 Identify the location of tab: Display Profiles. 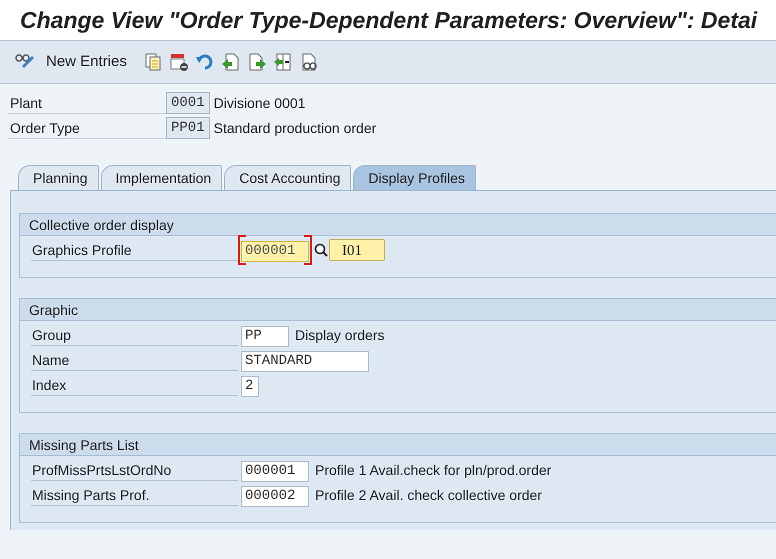
(414, 177).